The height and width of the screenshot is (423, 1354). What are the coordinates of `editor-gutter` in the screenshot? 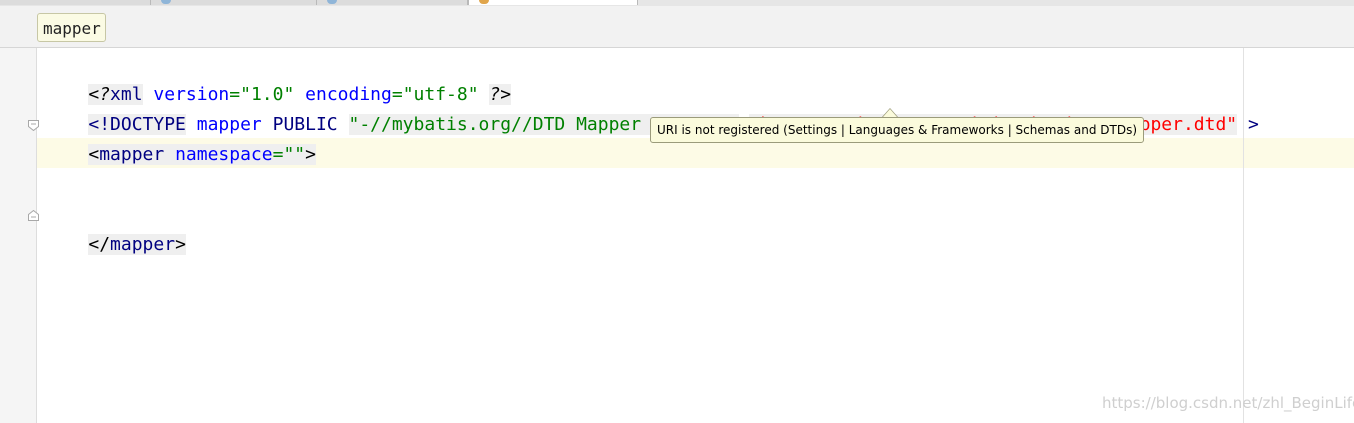 It's located at (18, 235).